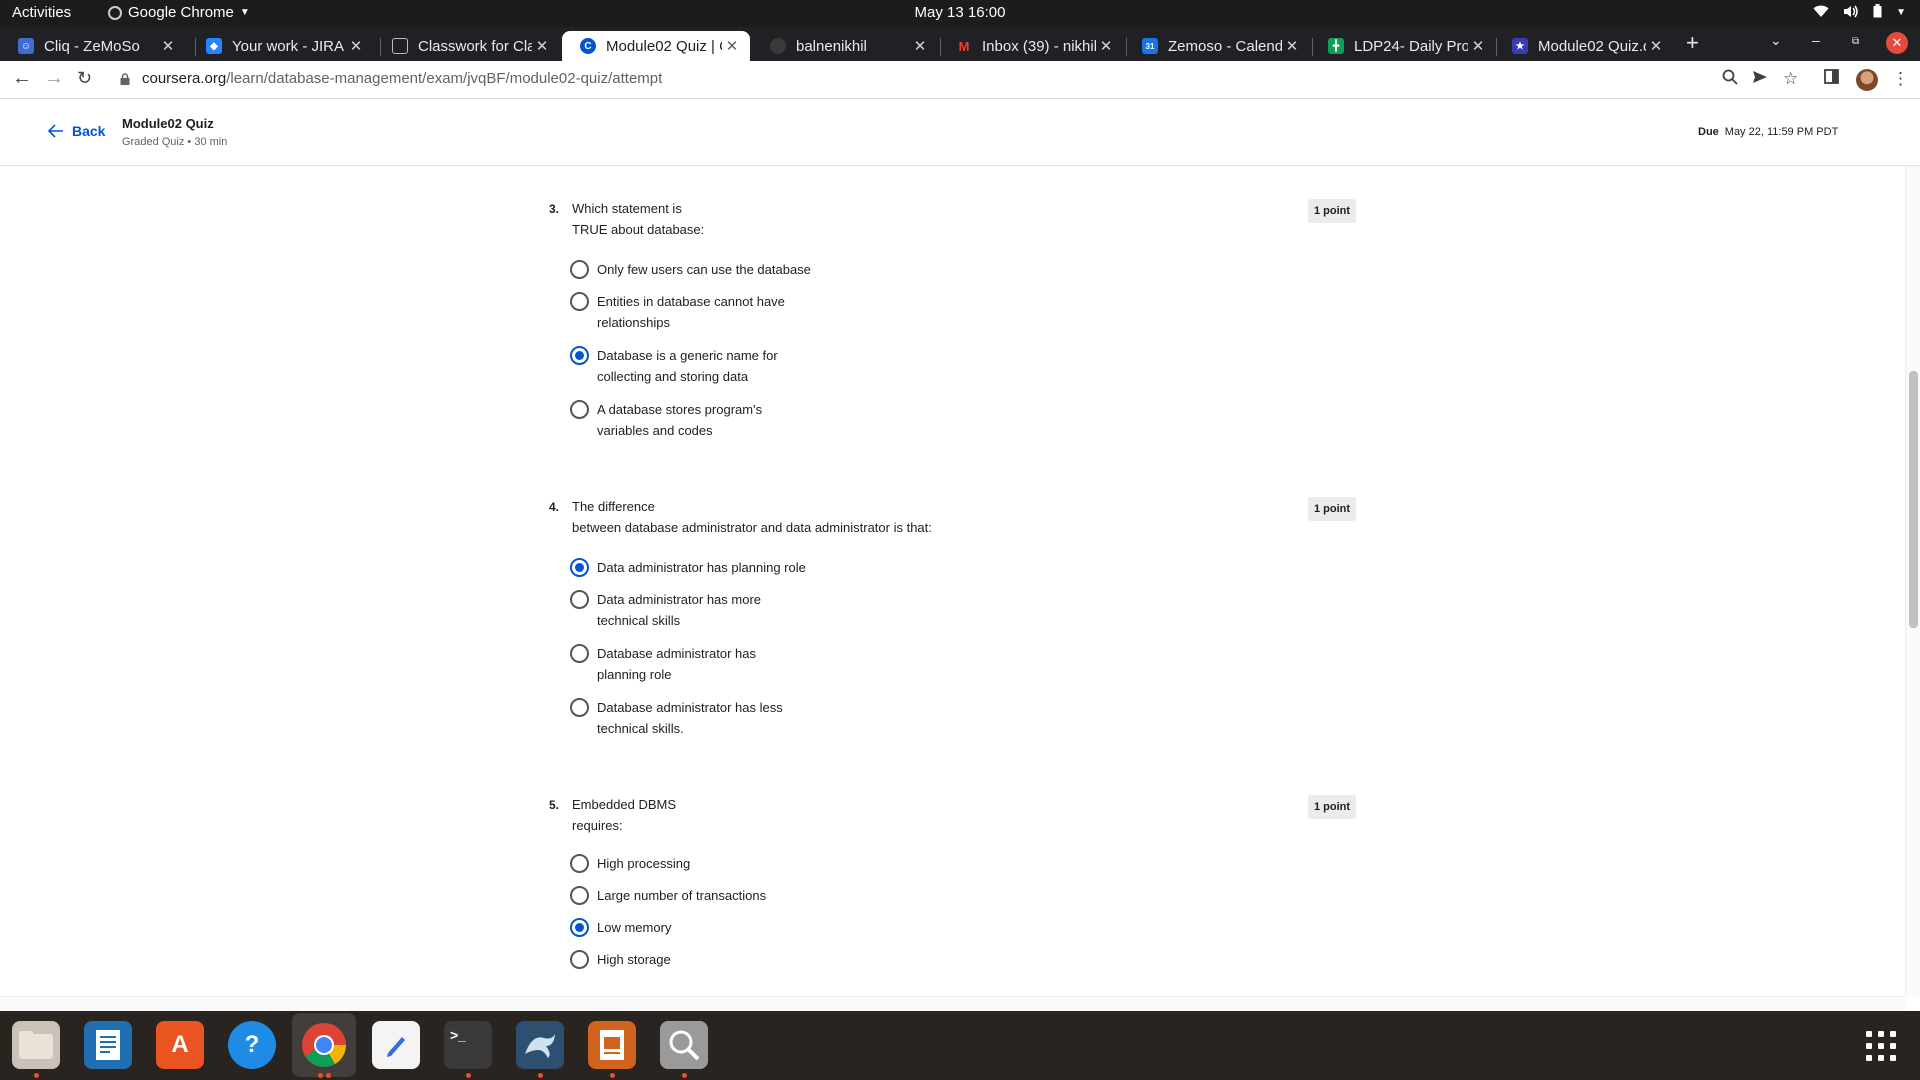 The width and height of the screenshot is (1920, 1080). Describe the element at coordinates (1790, 79) in the screenshot. I see `bookmark-star-icon: ☆` at that location.